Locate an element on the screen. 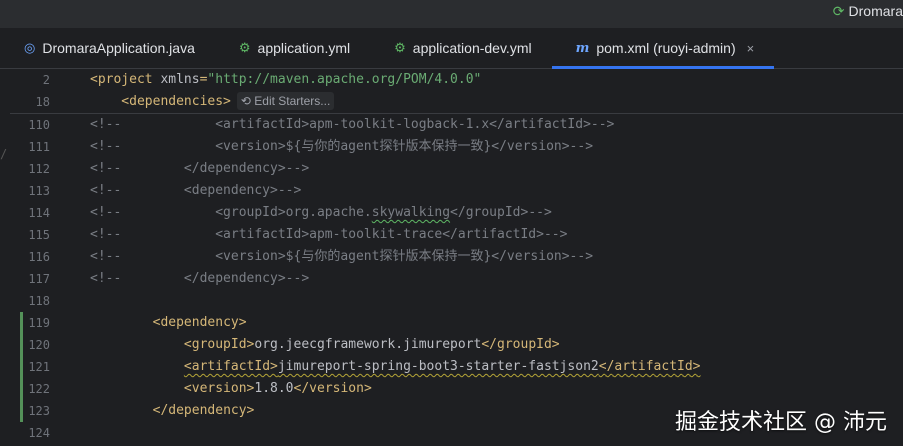  java-class-icon: ◎ is located at coordinates (30, 47).